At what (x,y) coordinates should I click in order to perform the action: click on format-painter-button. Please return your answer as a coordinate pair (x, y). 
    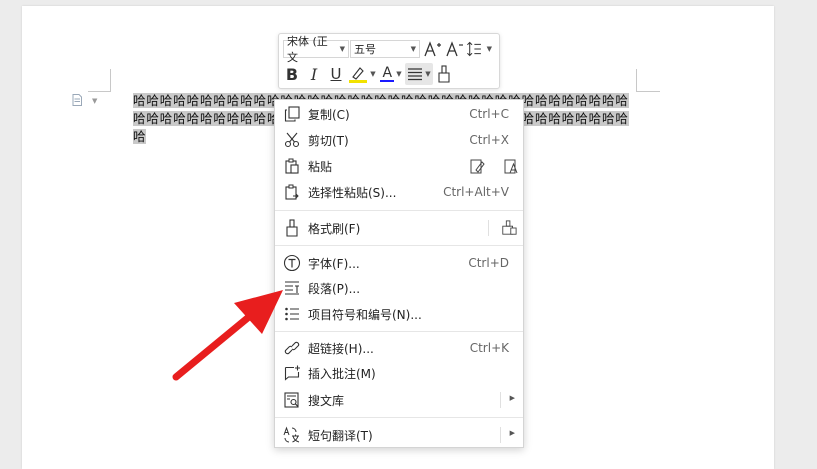
    Looking at the image, I should click on (444, 74).